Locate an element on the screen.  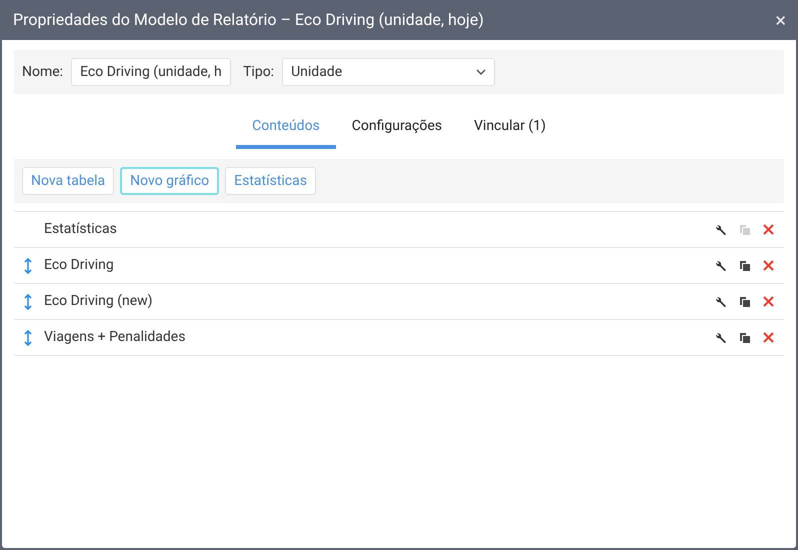
tab: Vincular (1) is located at coordinates (510, 128).